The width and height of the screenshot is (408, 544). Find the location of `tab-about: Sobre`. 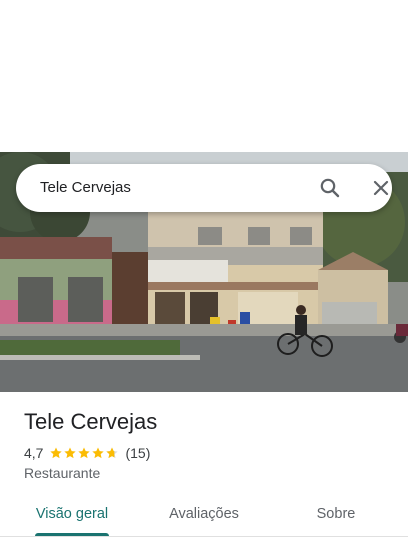

tab-about: Sobre is located at coordinates (336, 516).